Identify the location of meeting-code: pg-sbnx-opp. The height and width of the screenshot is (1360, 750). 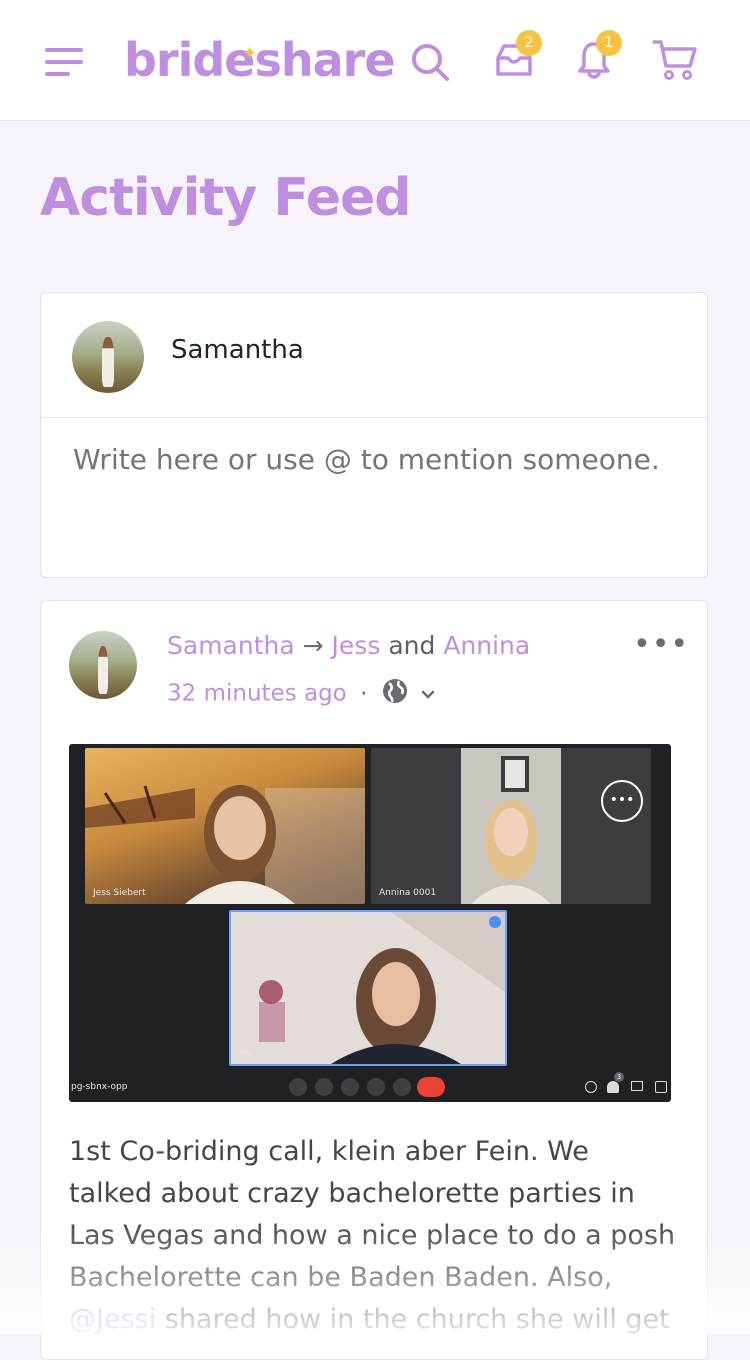
(99, 1087).